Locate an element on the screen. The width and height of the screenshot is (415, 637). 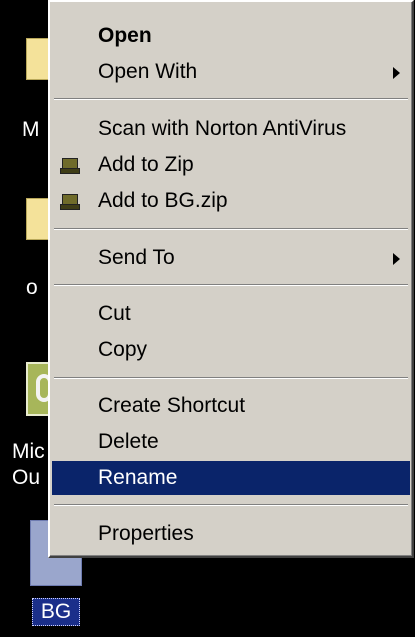
menu-item-open-with: Open With is located at coordinates (231, 72).